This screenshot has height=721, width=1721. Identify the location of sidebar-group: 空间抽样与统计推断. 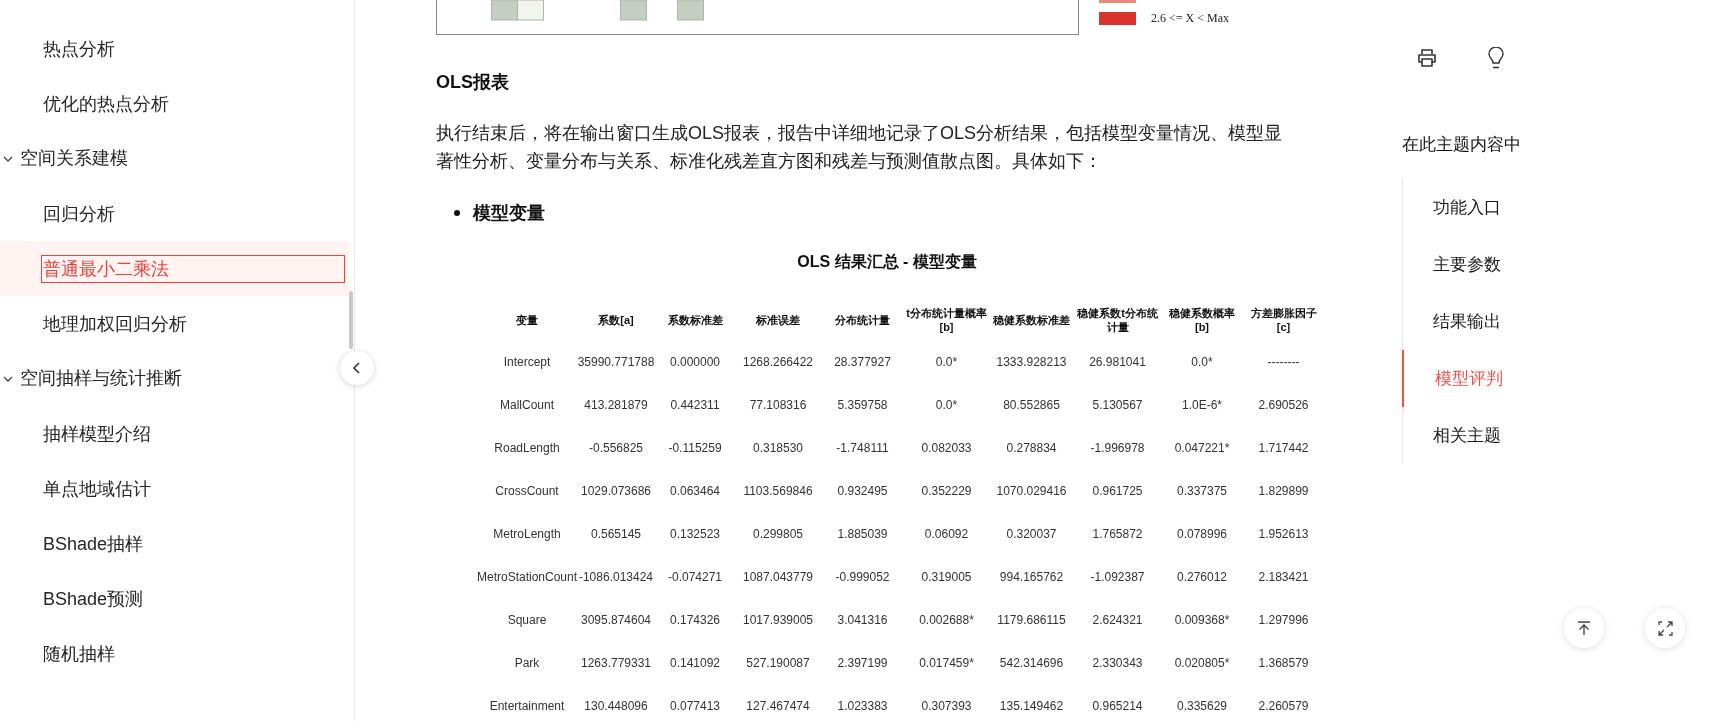
(167, 378).